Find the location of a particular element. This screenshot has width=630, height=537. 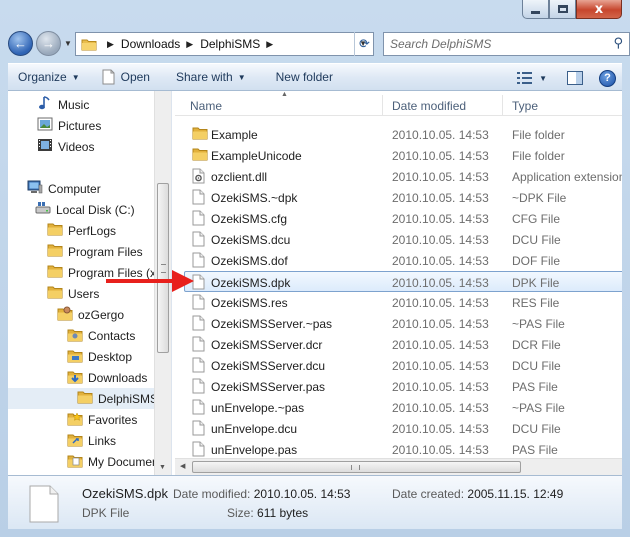

file-name: OzekiSMS.dof is located at coordinates (249, 261).